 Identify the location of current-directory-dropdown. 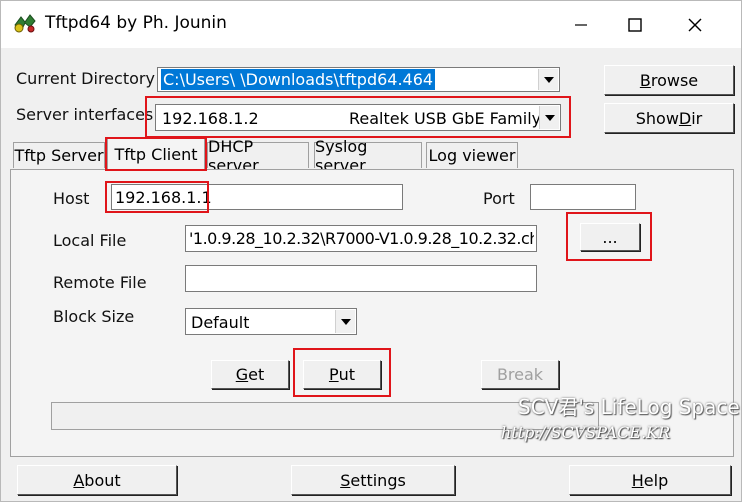
(548, 79).